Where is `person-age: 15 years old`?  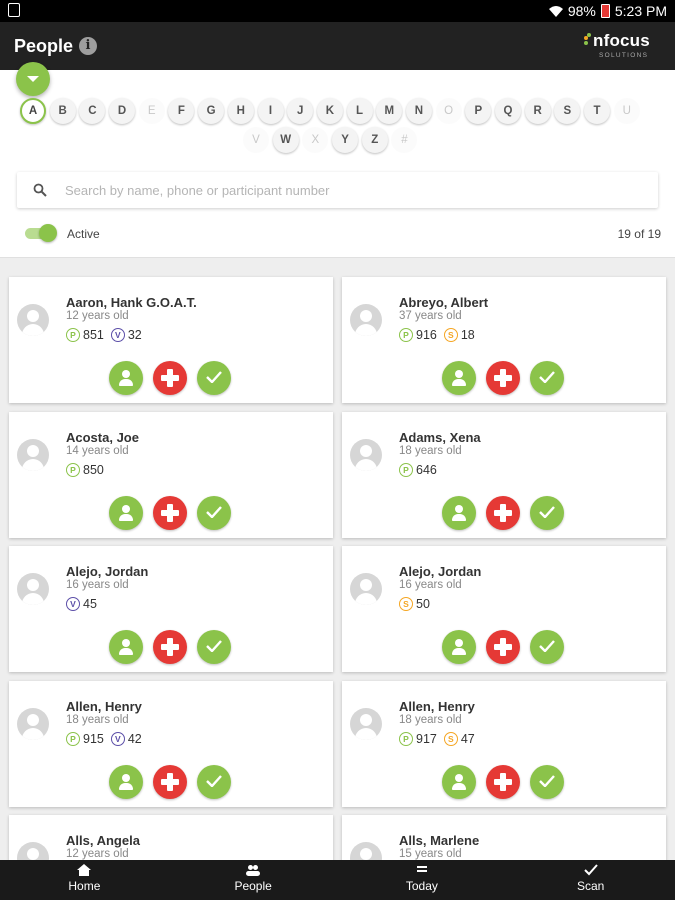 person-age: 15 years old is located at coordinates (430, 854).